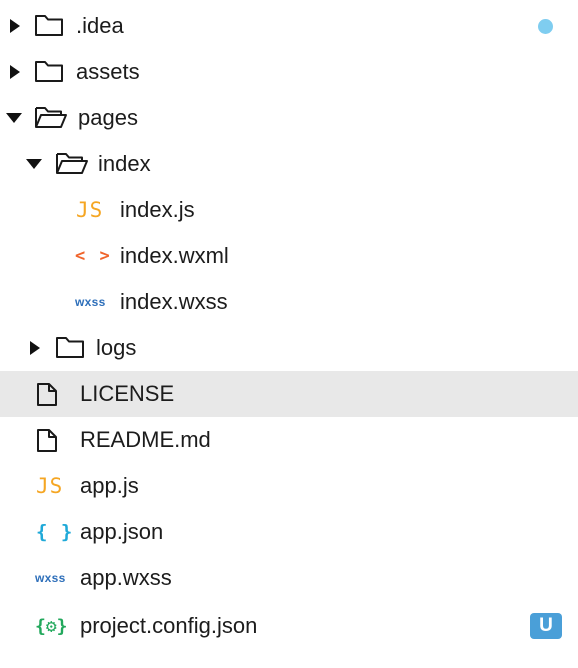 This screenshot has width=578, height=668. Describe the element at coordinates (289, 578) in the screenshot. I see `tree-item-app-wxss: wxss app.wxss` at that location.